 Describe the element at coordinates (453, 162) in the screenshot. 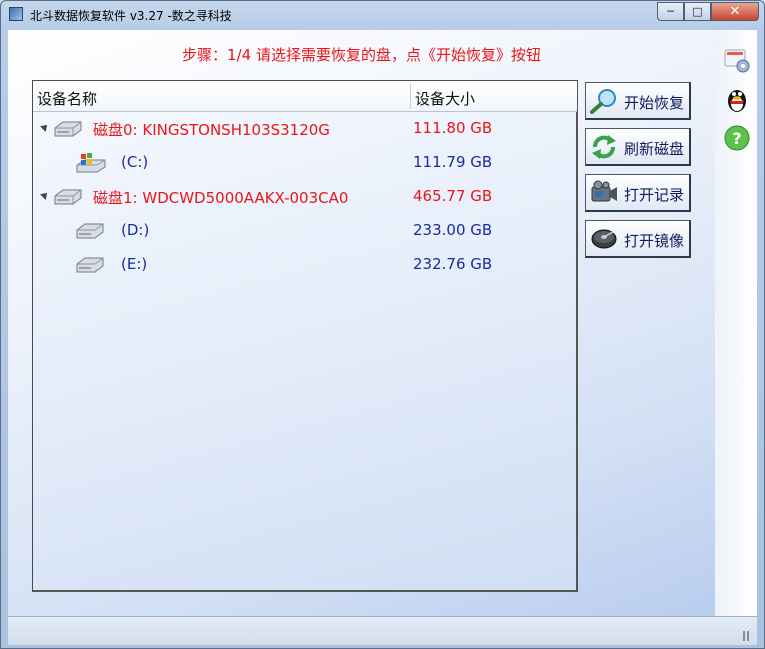

I see `partition-size: 111.79 GB` at that location.